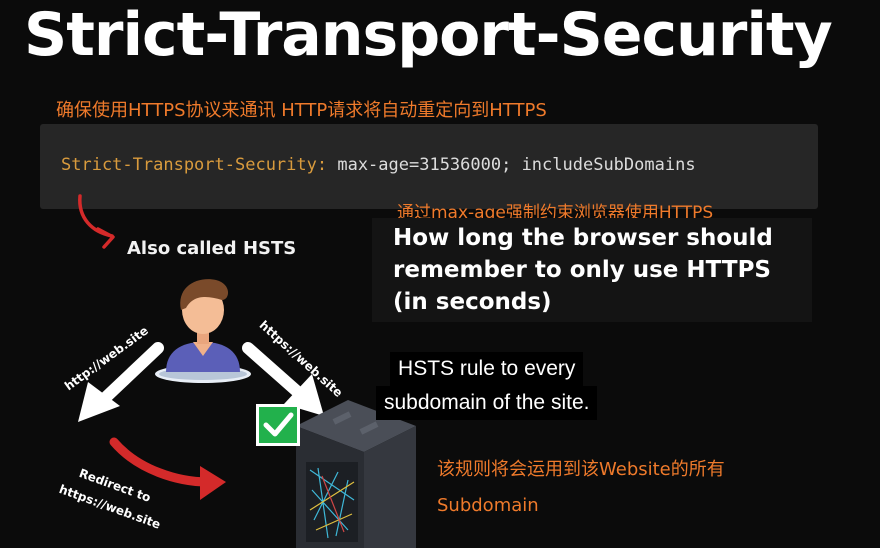 The width and height of the screenshot is (880, 548). What do you see at coordinates (487, 369) in the screenshot?
I see `caption-line-1: HSTS rule to every` at bounding box center [487, 369].